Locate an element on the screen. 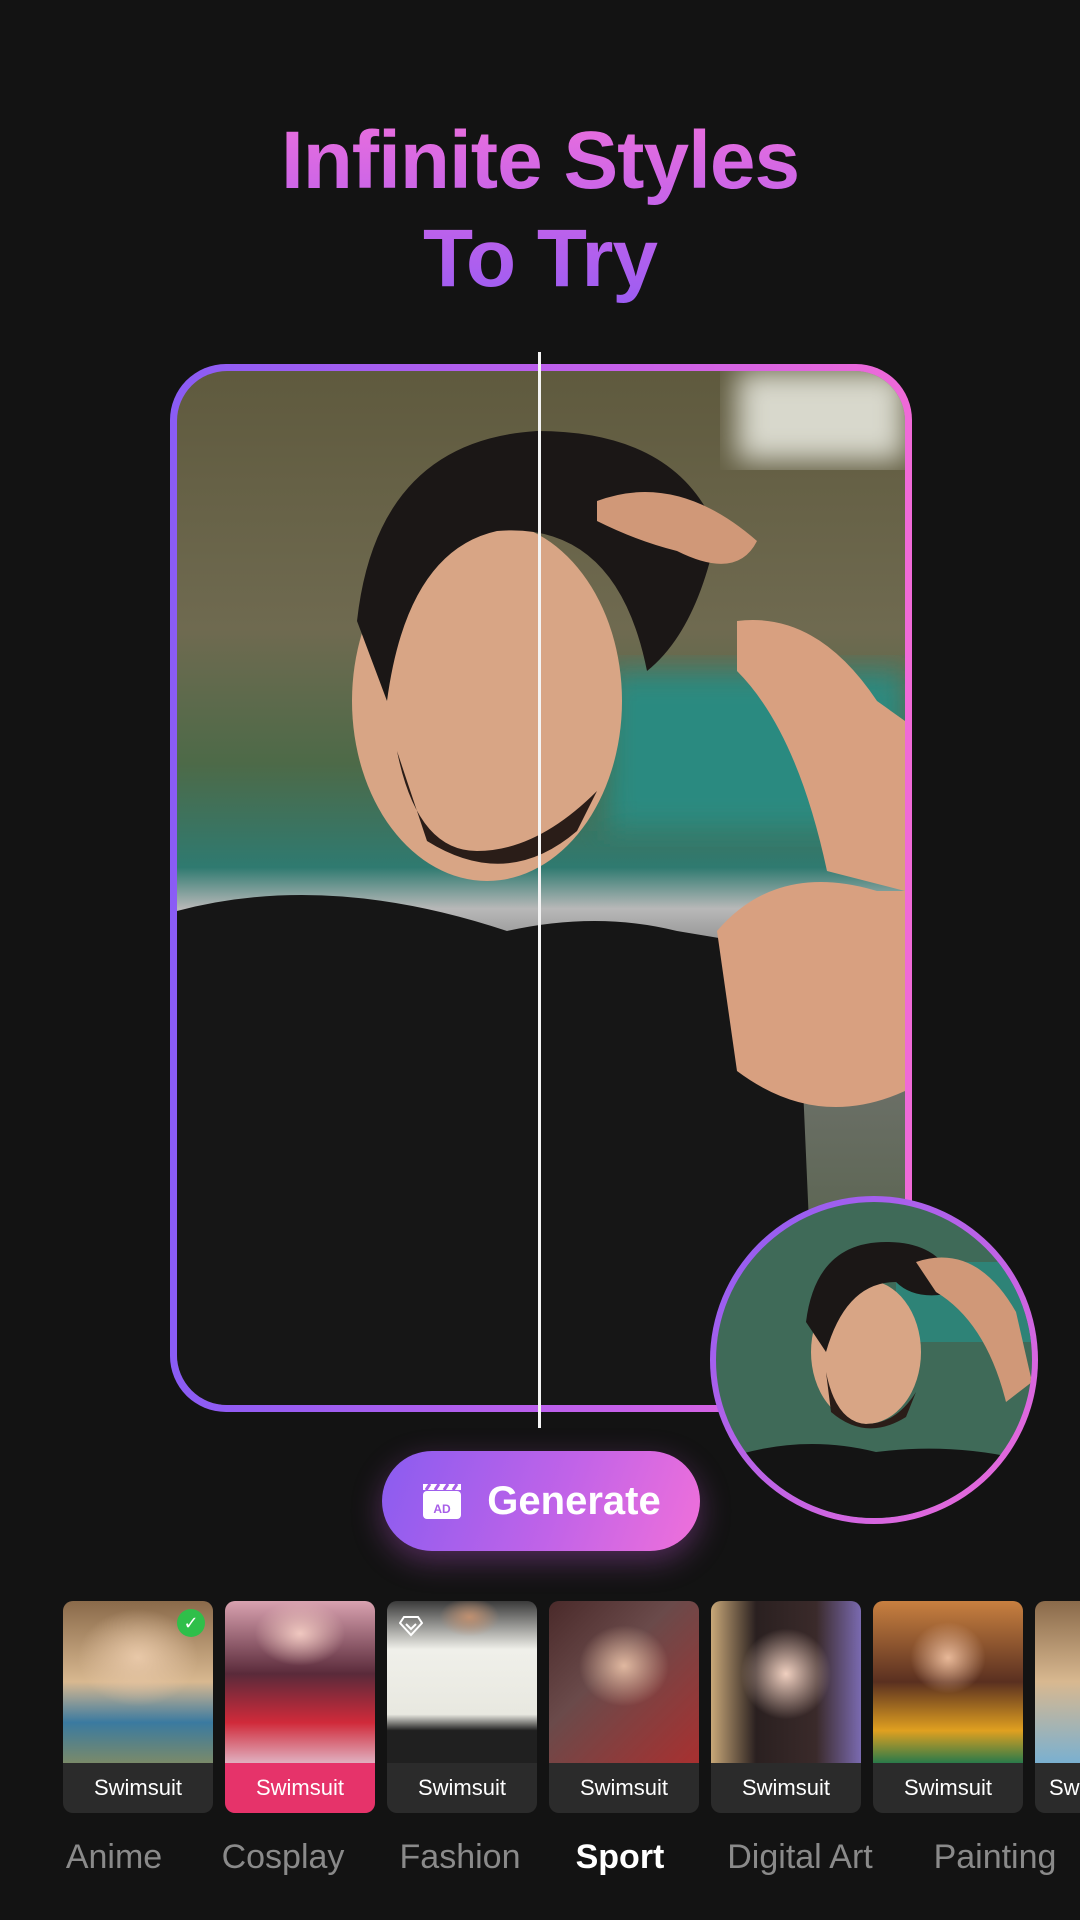 This screenshot has height=1920, width=1080. premium-diamond-icon is located at coordinates (411, 1626).